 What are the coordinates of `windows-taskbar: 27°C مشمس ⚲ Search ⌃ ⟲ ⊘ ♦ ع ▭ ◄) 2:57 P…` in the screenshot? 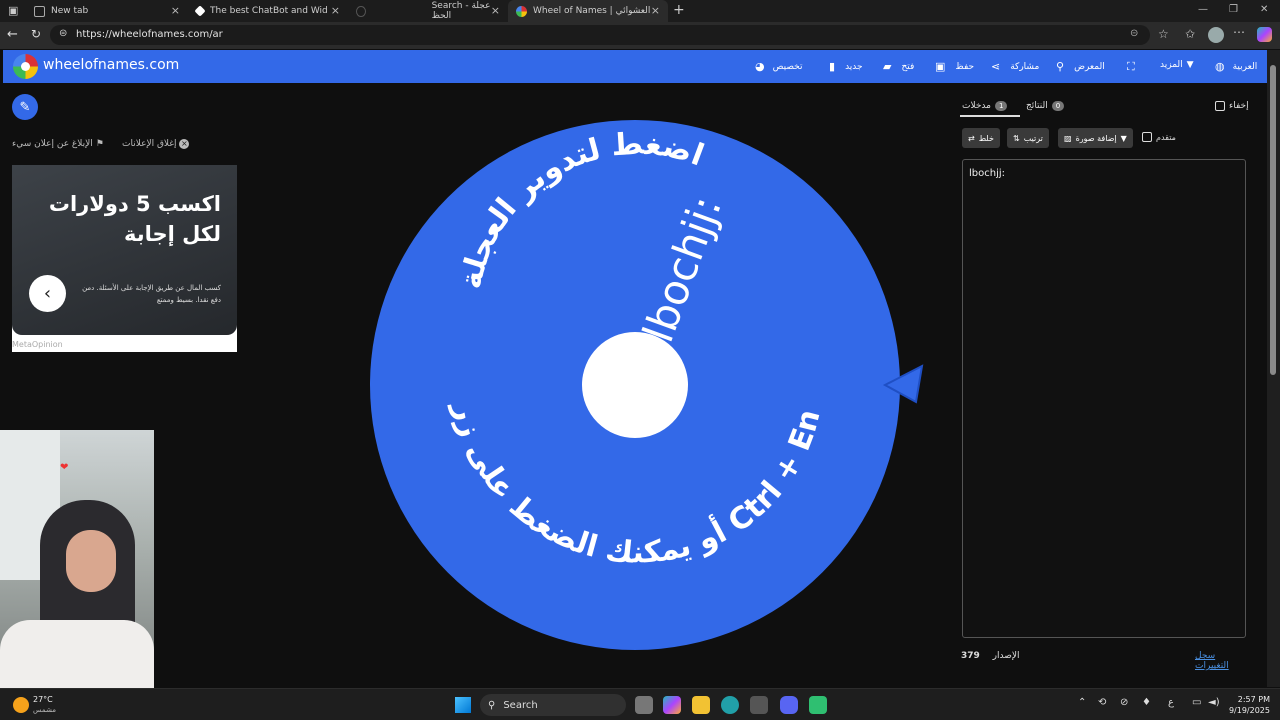 It's located at (640, 704).